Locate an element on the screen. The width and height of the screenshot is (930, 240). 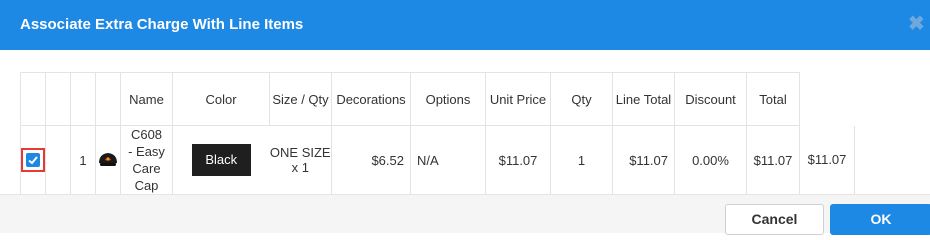
color-swatch: Black is located at coordinates (221, 160).